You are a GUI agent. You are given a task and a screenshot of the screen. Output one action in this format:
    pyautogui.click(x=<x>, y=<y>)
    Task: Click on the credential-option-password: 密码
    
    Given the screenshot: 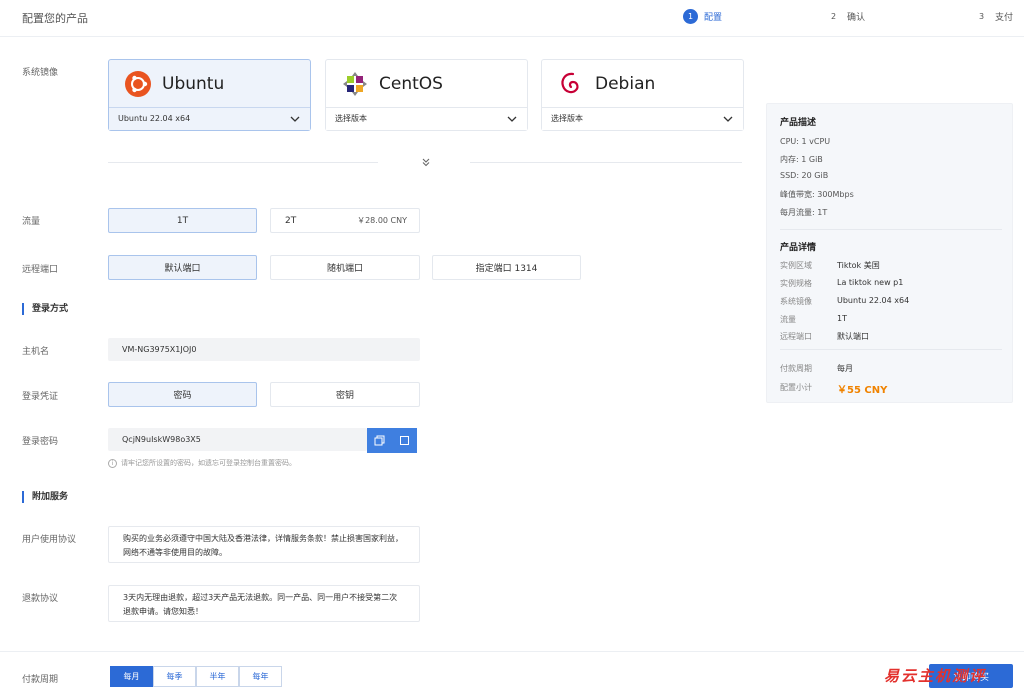 What is the action you would take?
    pyautogui.click(x=182, y=394)
    